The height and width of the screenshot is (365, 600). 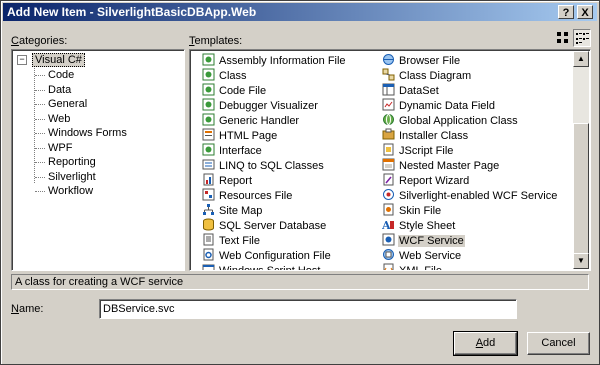 I want to click on template-item-jscript-file: JScript File, so click(x=418, y=150).